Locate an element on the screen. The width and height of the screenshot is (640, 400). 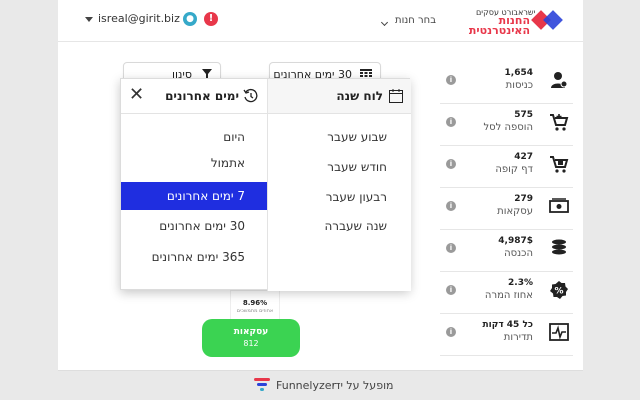
option-last-7-days: 7 ימים אחרונים is located at coordinates (194, 196).